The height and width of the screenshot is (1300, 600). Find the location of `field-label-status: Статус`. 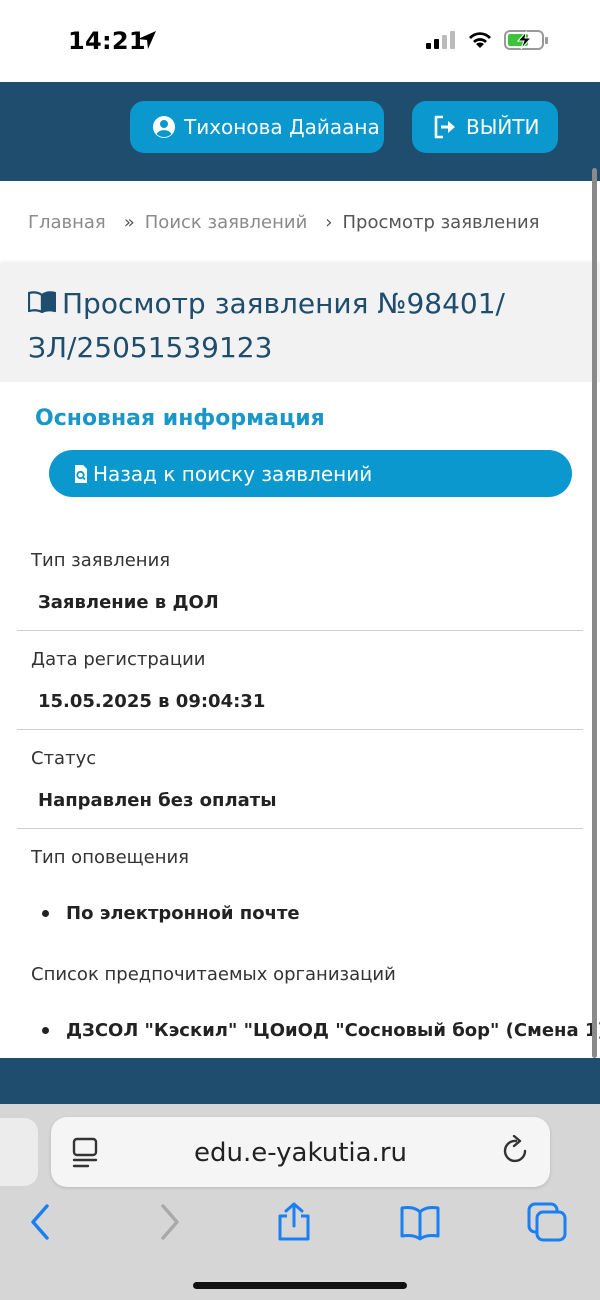

field-label-status: Статус is located at coordinates (64, 758).